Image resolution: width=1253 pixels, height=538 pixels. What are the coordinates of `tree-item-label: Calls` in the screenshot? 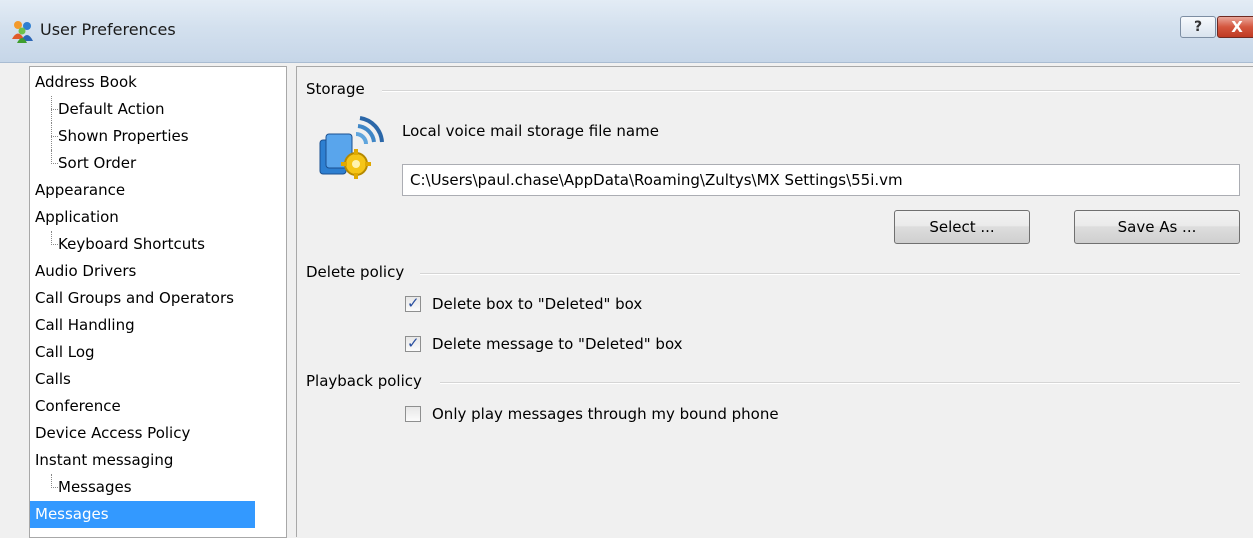 It's located at (53, 379).